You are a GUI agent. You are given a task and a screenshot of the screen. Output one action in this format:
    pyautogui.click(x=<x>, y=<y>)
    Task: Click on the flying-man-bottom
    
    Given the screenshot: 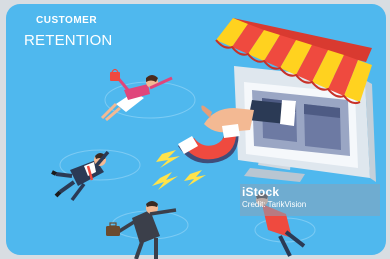 What is the action you would take?
    pyautogui.click(x=147, y=230)
    